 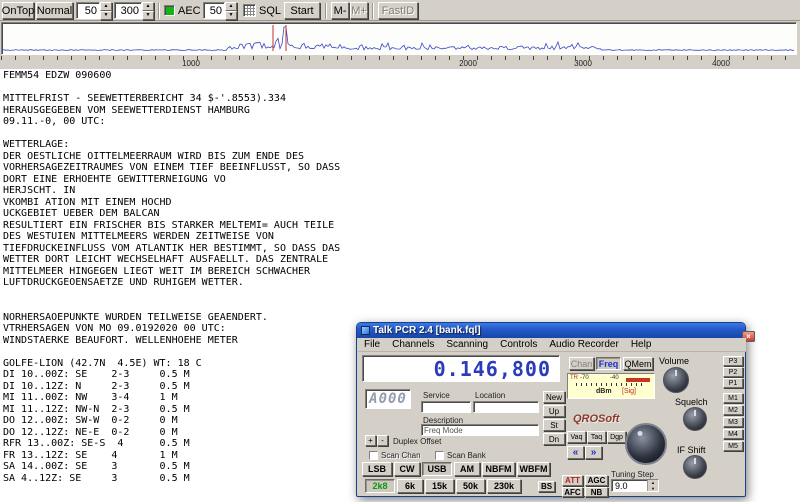 I want to click on span-value: 300, so click(x=128, y=10).